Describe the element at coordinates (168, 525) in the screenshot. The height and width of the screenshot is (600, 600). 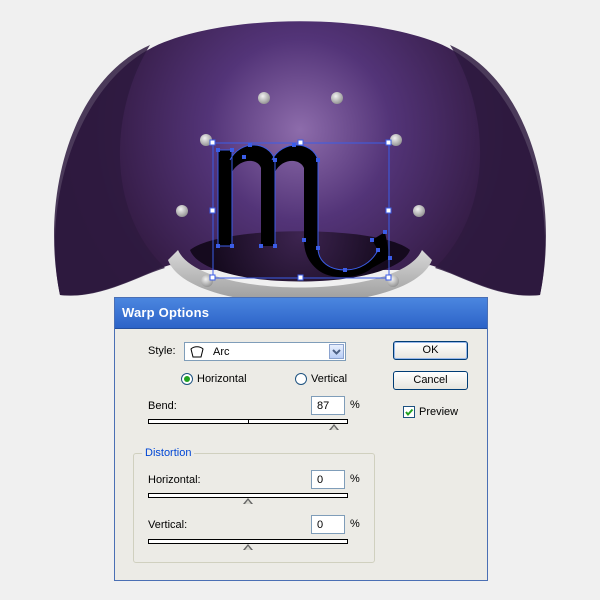
I see `vertical-distortion-label: Vertical:` at that location.